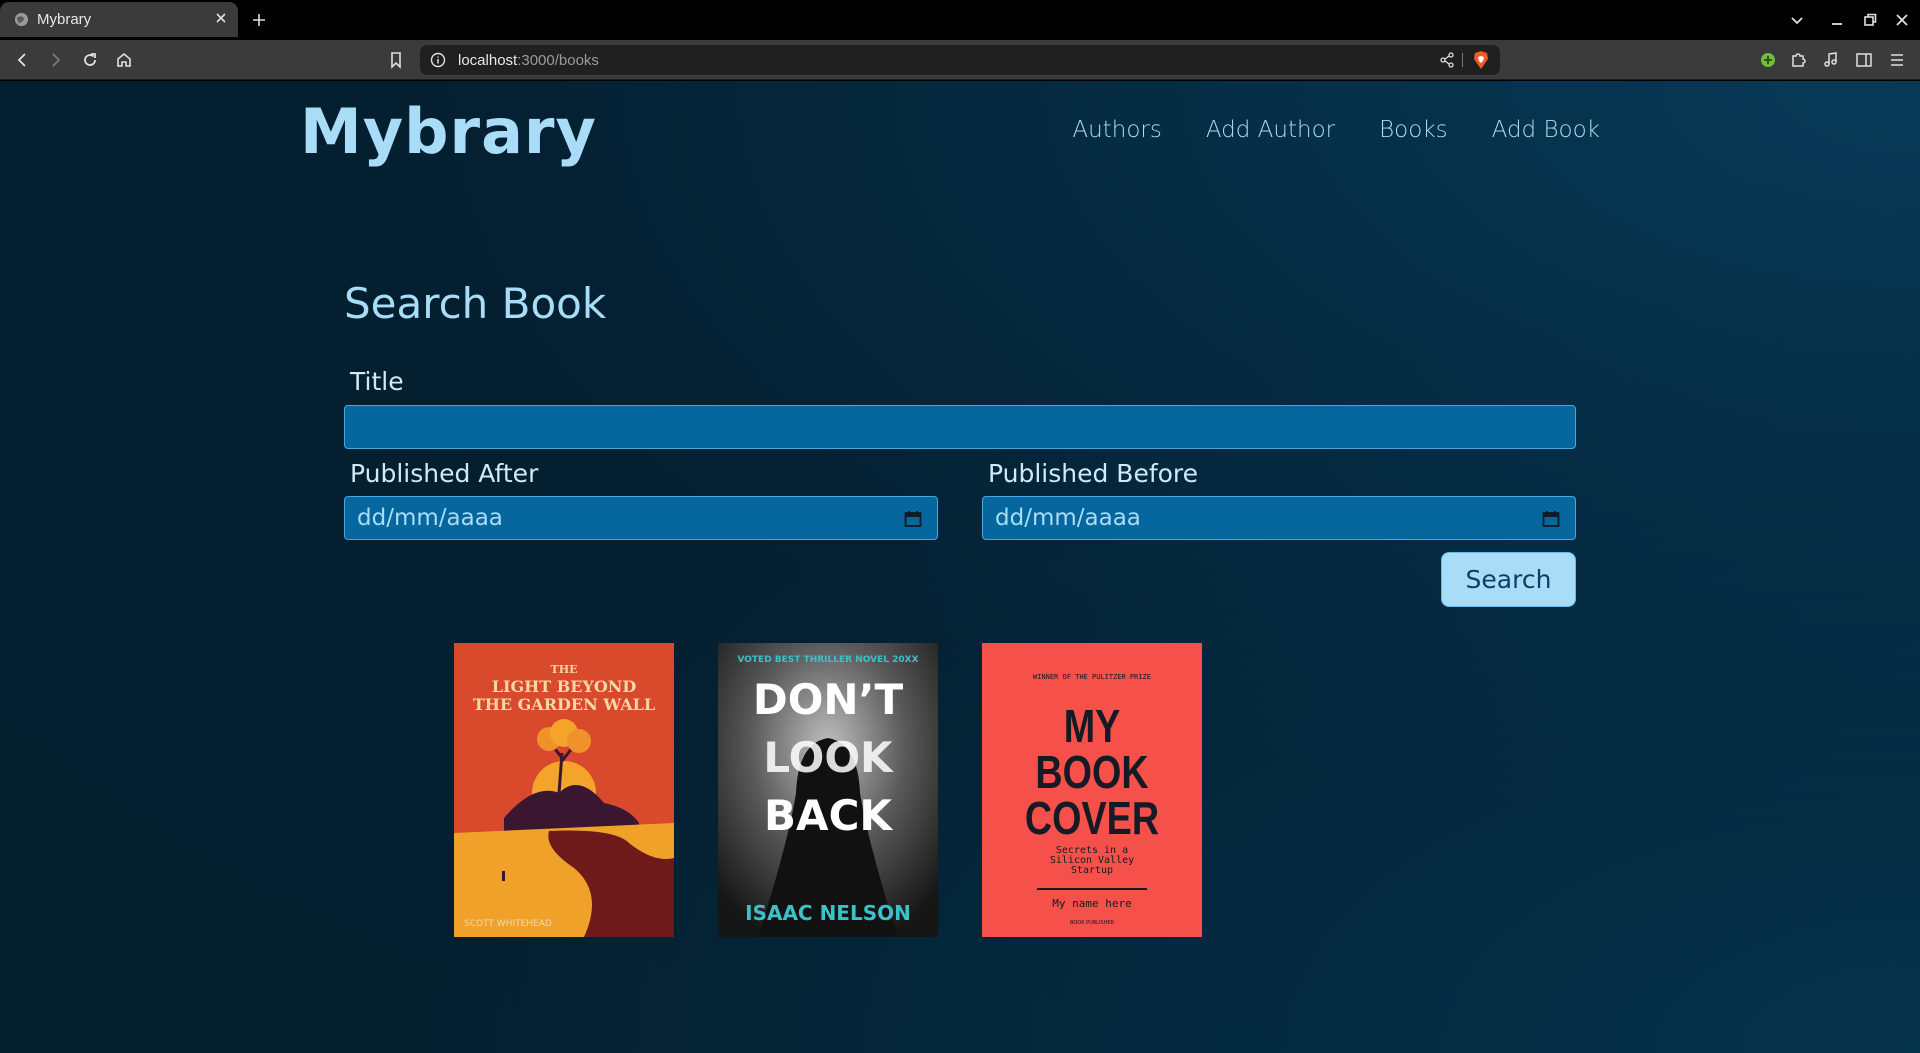 The width and height of the screenshot is (1920, 1053). I want to click on url-text: localhost:3000/books, so click(528, 60).